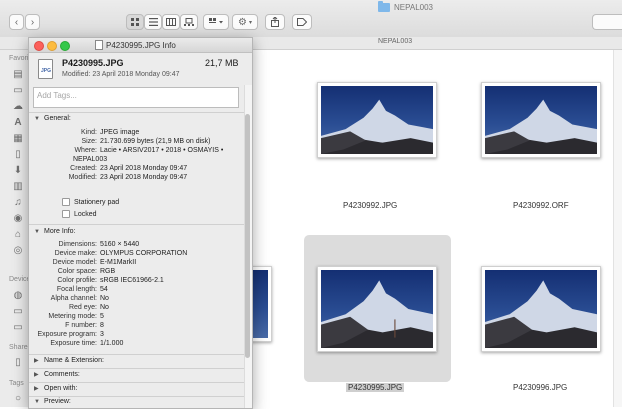 This screenshot has height=409, width=622. What do you see at coordinates (222, 63) in the screenshot?
I see `info-file-size: 21,7 MB` at bounding box center [222, 63].